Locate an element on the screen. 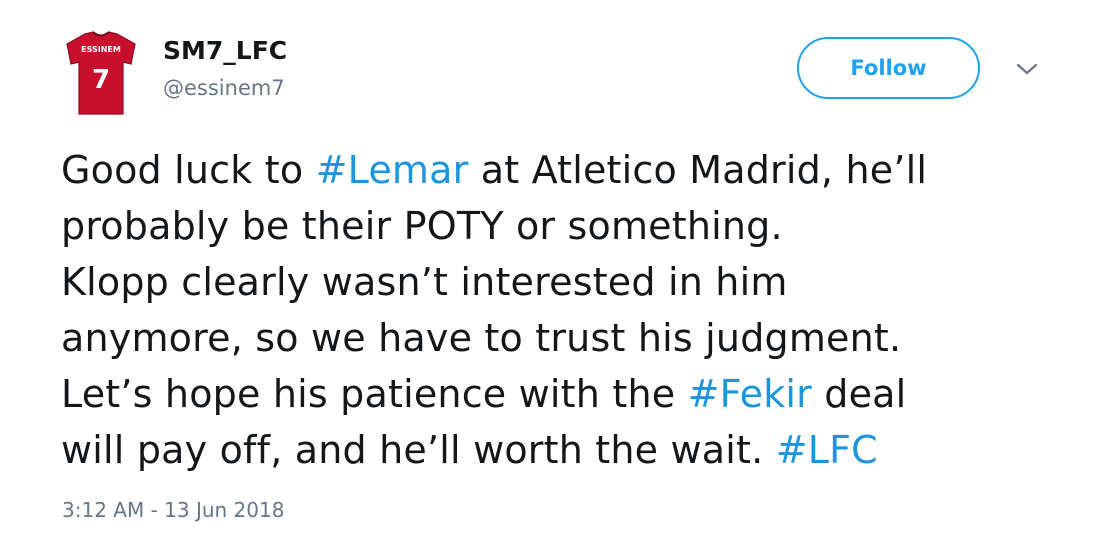 This screenshot has height=547, width=1104. jersey-avatar-icon: ESSINEM 7 is located at coordinates (101, 73).